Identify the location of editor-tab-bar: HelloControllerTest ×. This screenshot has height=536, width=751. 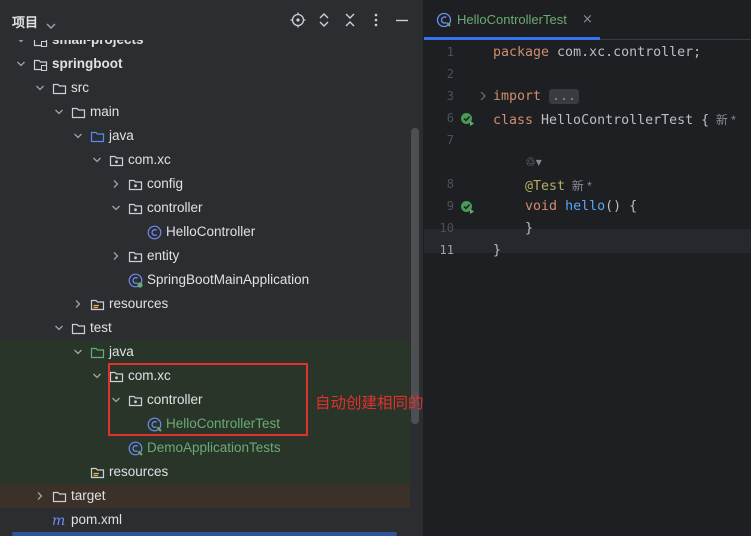
(587, 20).